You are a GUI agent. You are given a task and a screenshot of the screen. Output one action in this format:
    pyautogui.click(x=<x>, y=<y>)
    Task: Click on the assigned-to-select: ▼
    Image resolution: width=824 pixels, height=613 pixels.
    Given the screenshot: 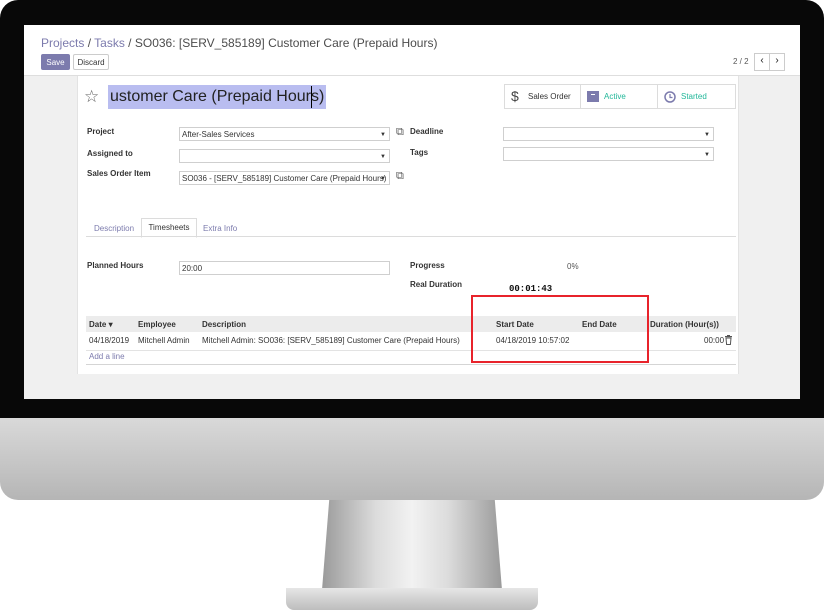 What is the action you would take?
    pyautogui.click(x=284, y=156)
    